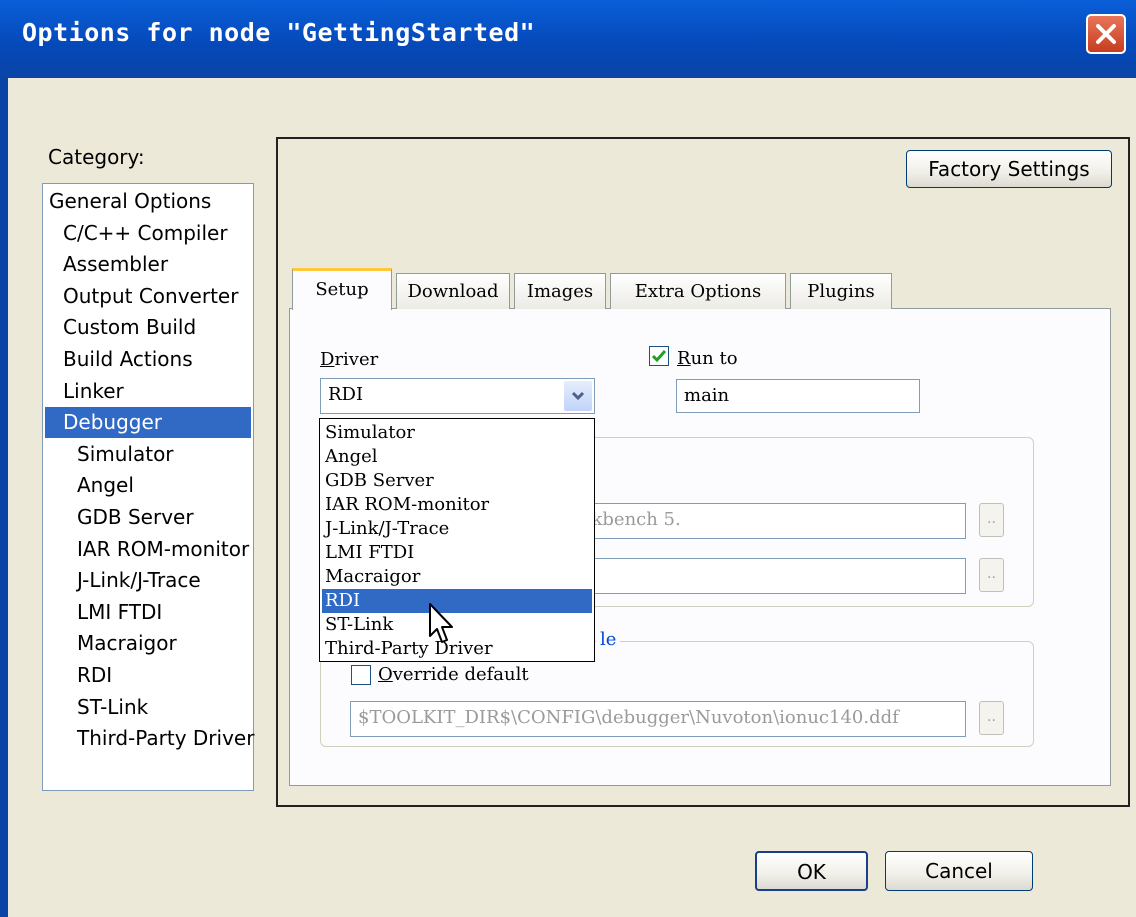 This screenshot has width=1136, height=917. I want to click on driver-select: RDI, so click(457, 396).